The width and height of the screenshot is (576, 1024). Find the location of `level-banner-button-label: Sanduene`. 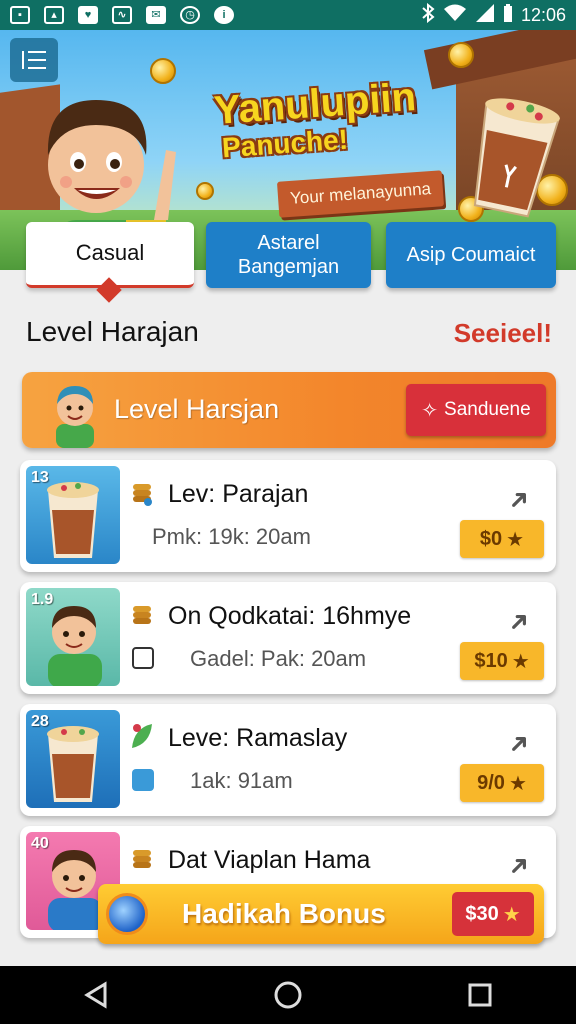

level-banner-button-label: Sanduene is located at coordinates (487, 409).